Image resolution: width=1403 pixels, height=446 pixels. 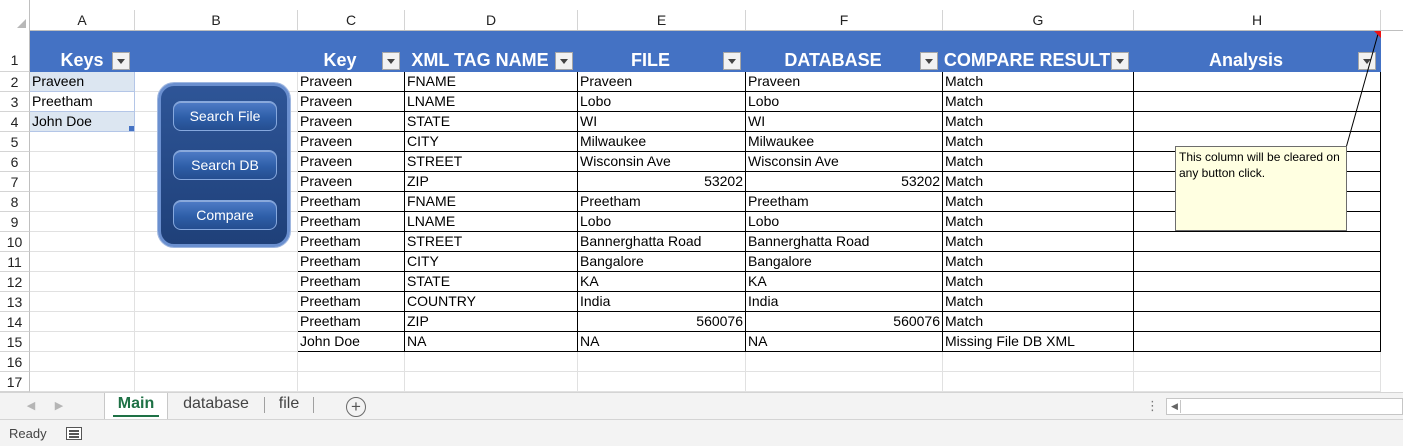 What do you see at coordinates (491, 302) in the screenshot?
I see `table-cell: COUNTRY` at bounding box center [491, 302].